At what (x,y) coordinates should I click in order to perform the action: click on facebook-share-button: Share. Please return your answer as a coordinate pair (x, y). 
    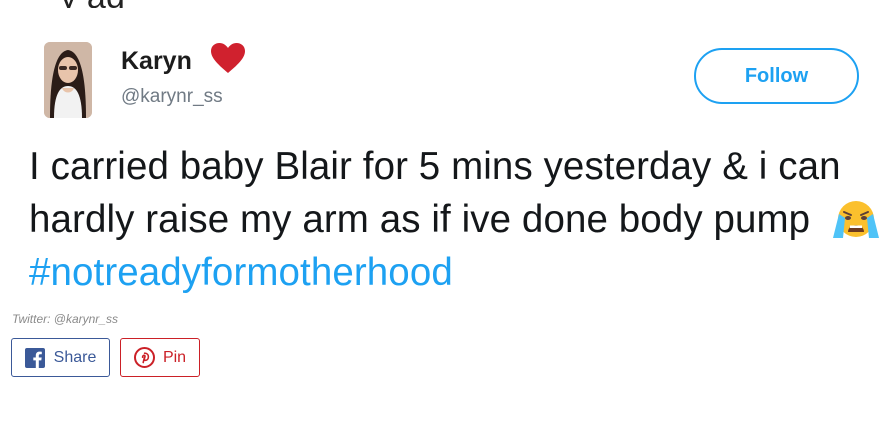
    Looking at the image, I should click on (60, 357).